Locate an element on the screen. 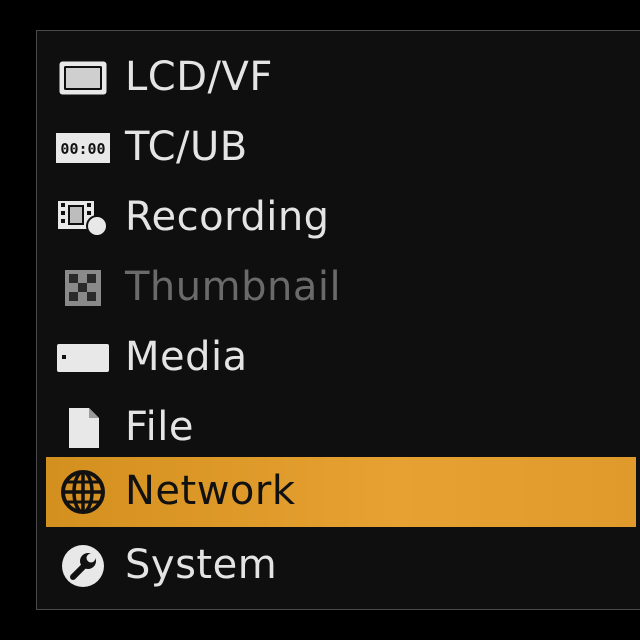 The image size is (640, 640). menu-item-media: Media is located at coordinates (341, 358).